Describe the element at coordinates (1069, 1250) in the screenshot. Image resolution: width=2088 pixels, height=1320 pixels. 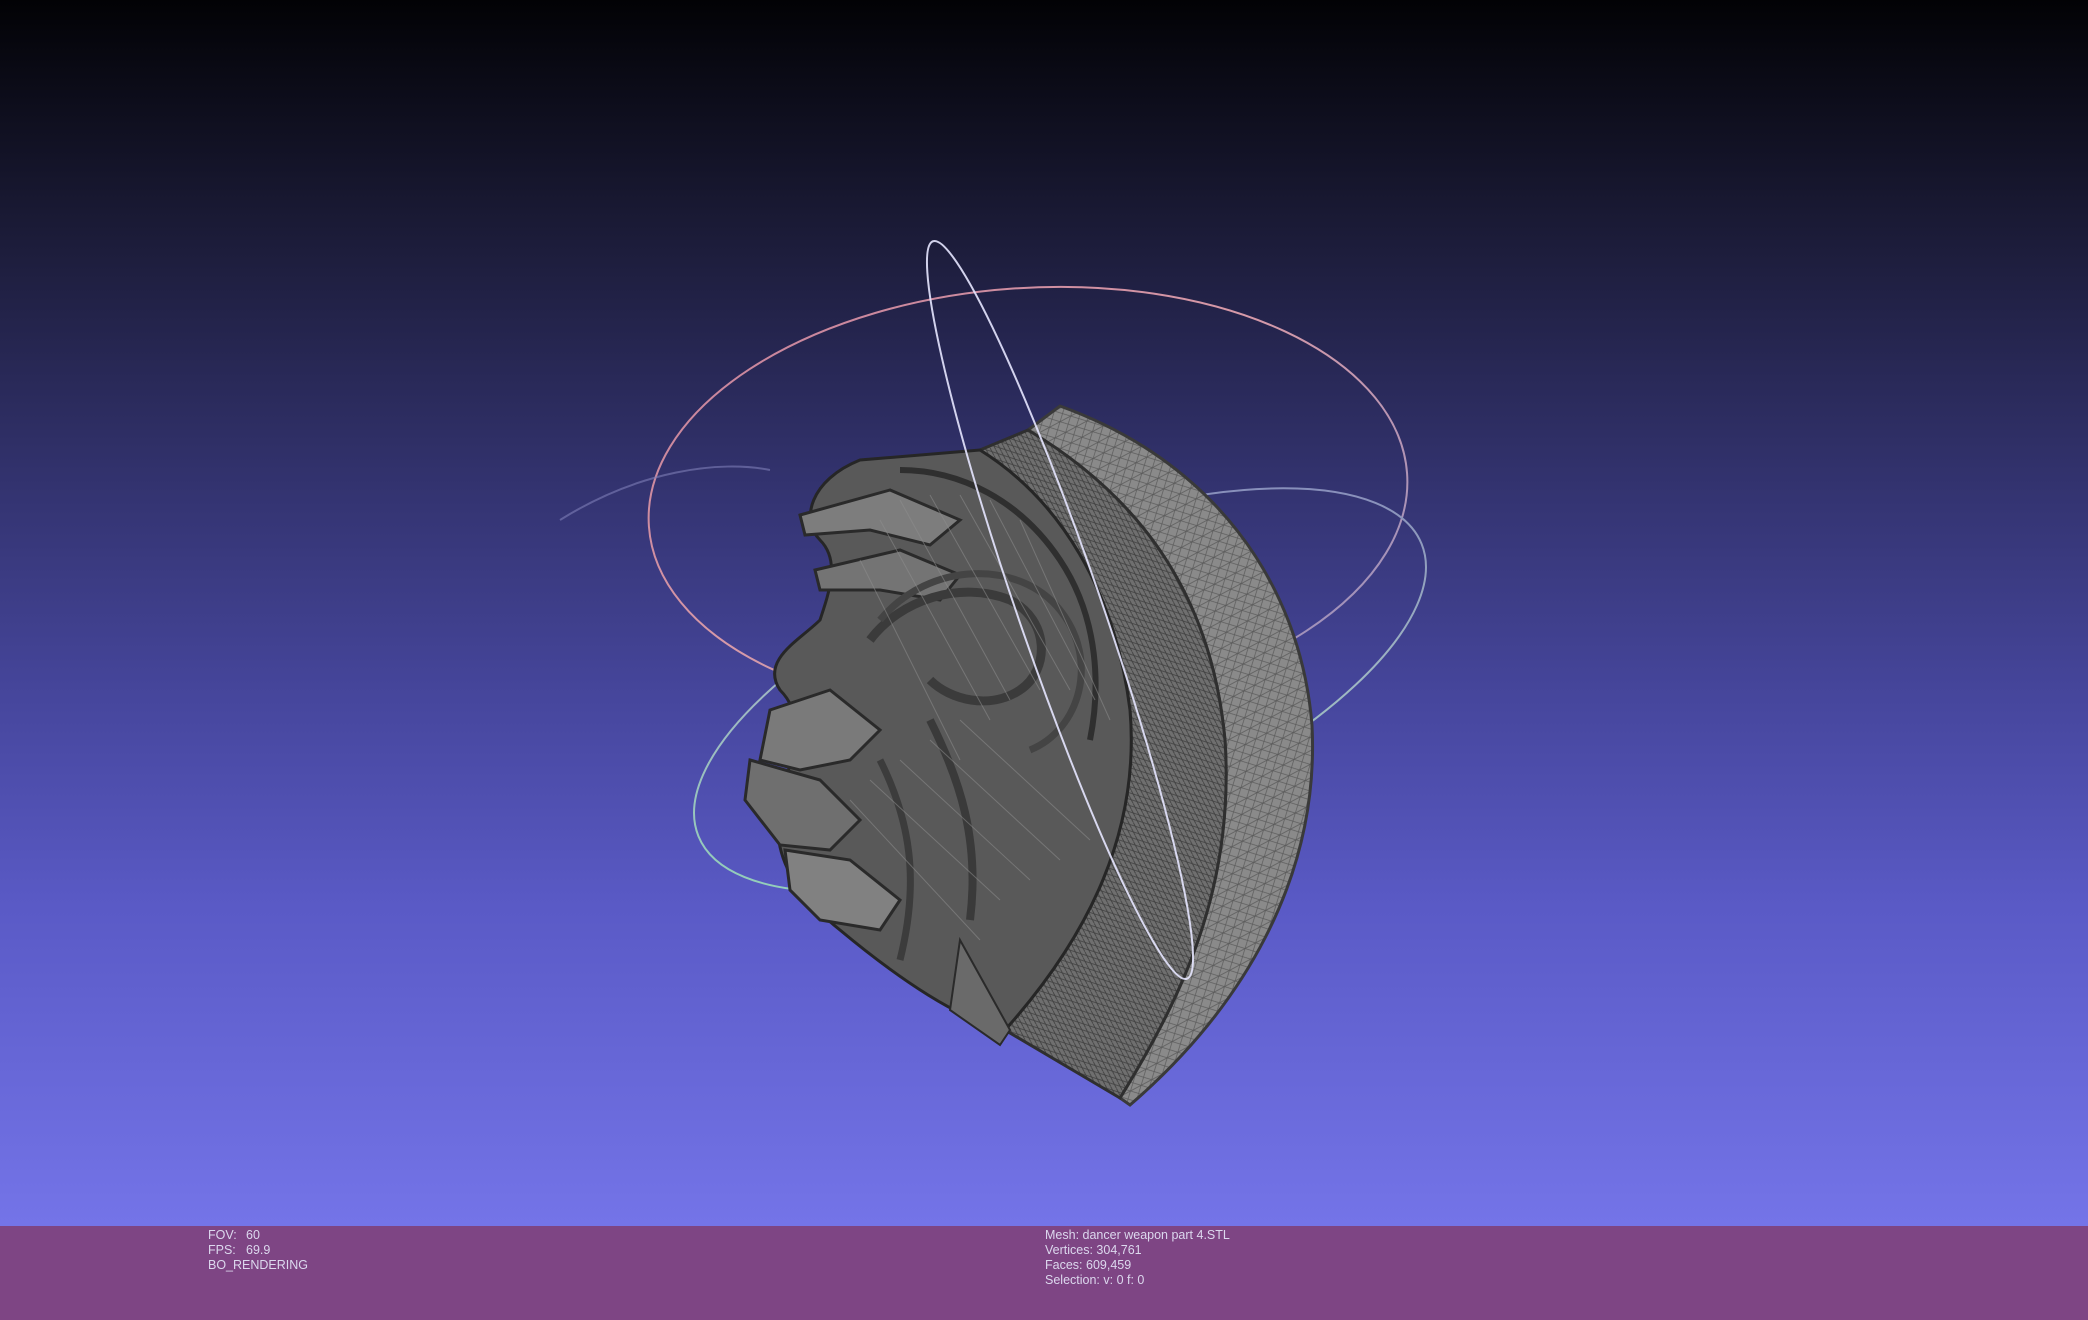
I see `vertices-label: Vertices:` at that location.